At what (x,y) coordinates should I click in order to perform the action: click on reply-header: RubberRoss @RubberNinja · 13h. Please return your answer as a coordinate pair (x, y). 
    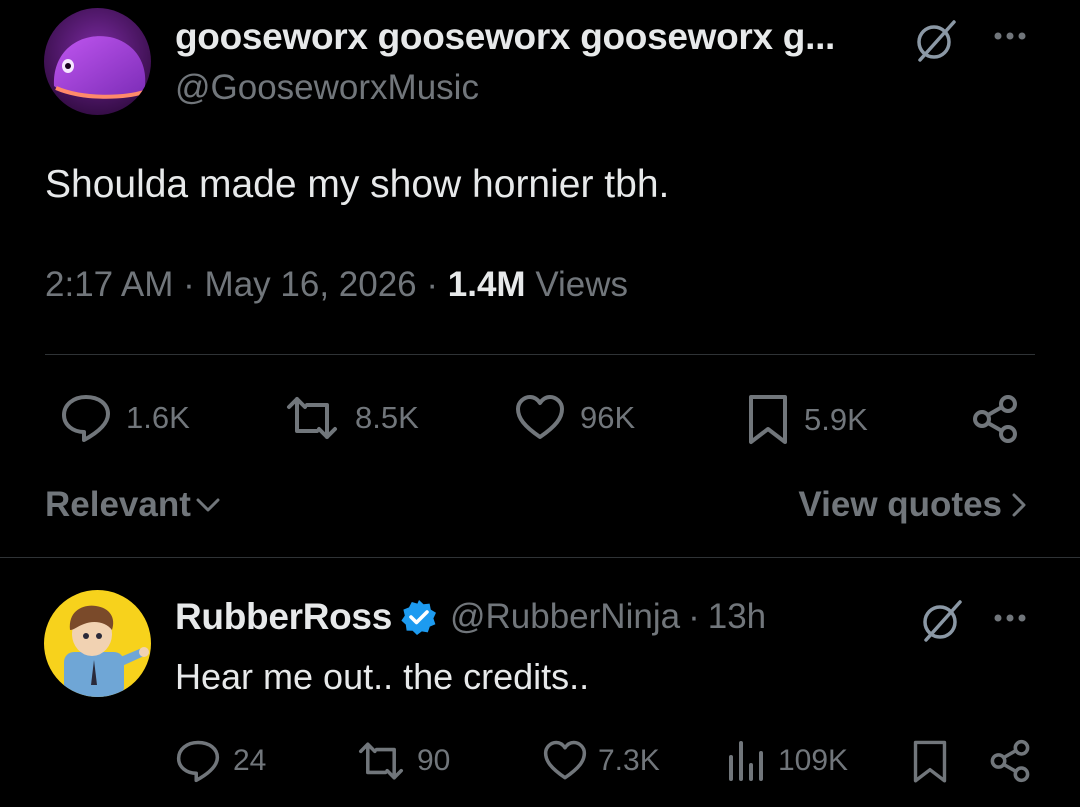
    Looking at the image, I should click on (470, 617).